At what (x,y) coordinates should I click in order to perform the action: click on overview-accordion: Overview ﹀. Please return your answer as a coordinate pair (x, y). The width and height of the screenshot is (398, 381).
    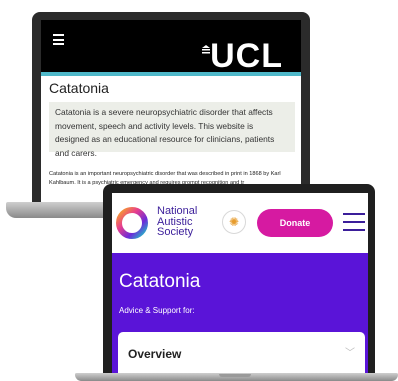
    Looking at the image, I should click on (241, 352).